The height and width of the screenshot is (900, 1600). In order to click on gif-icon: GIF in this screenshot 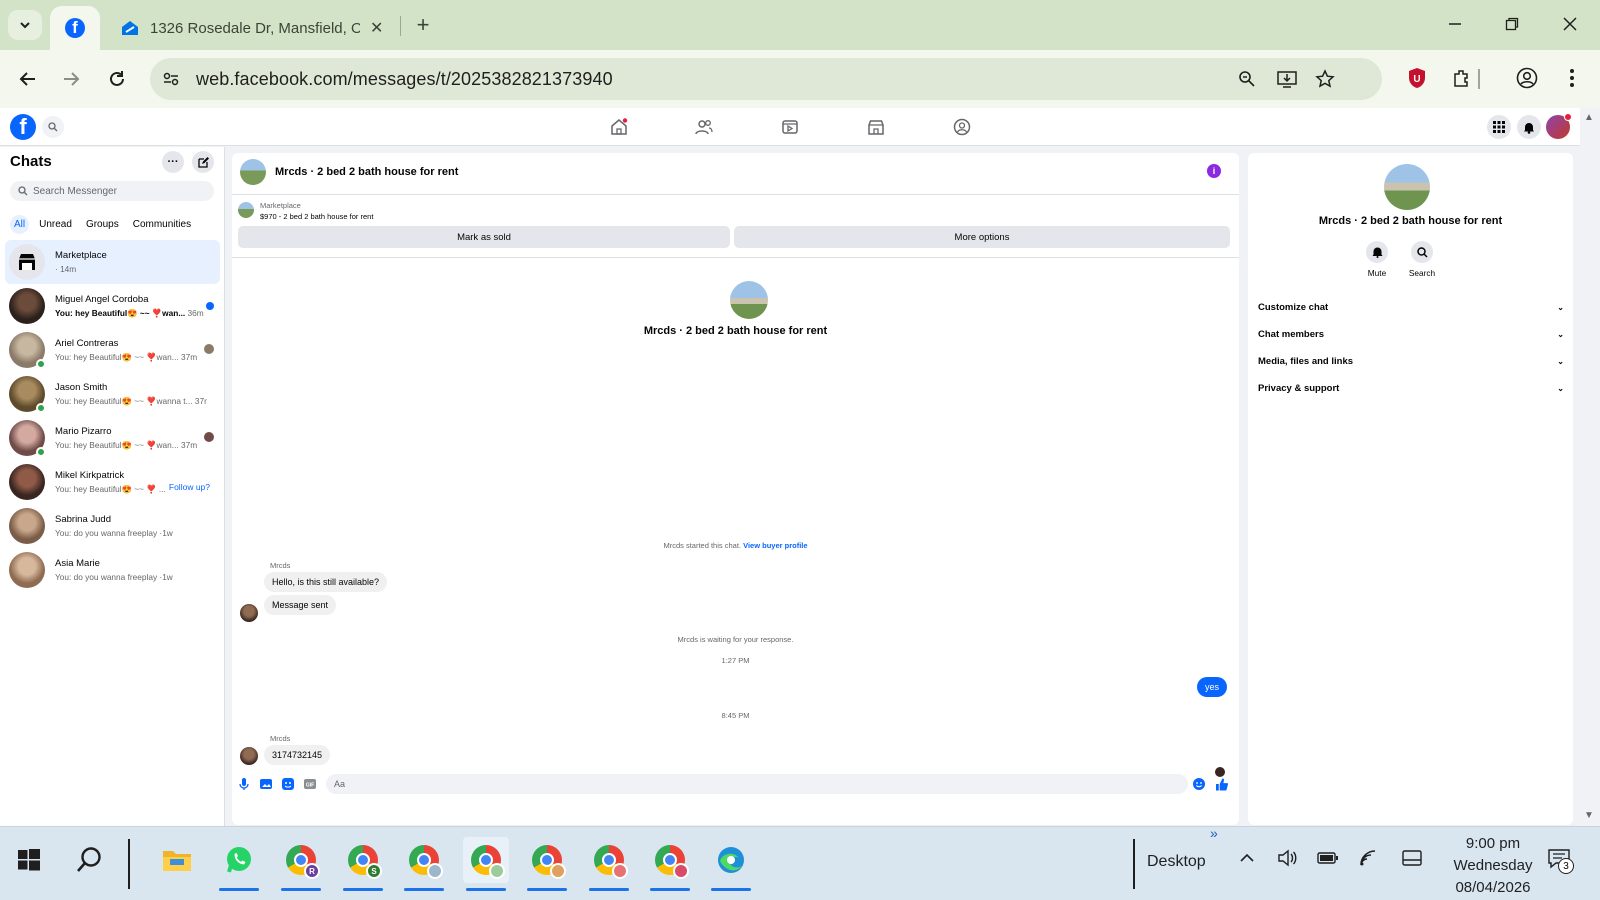, I will do `click(310, 784)`.